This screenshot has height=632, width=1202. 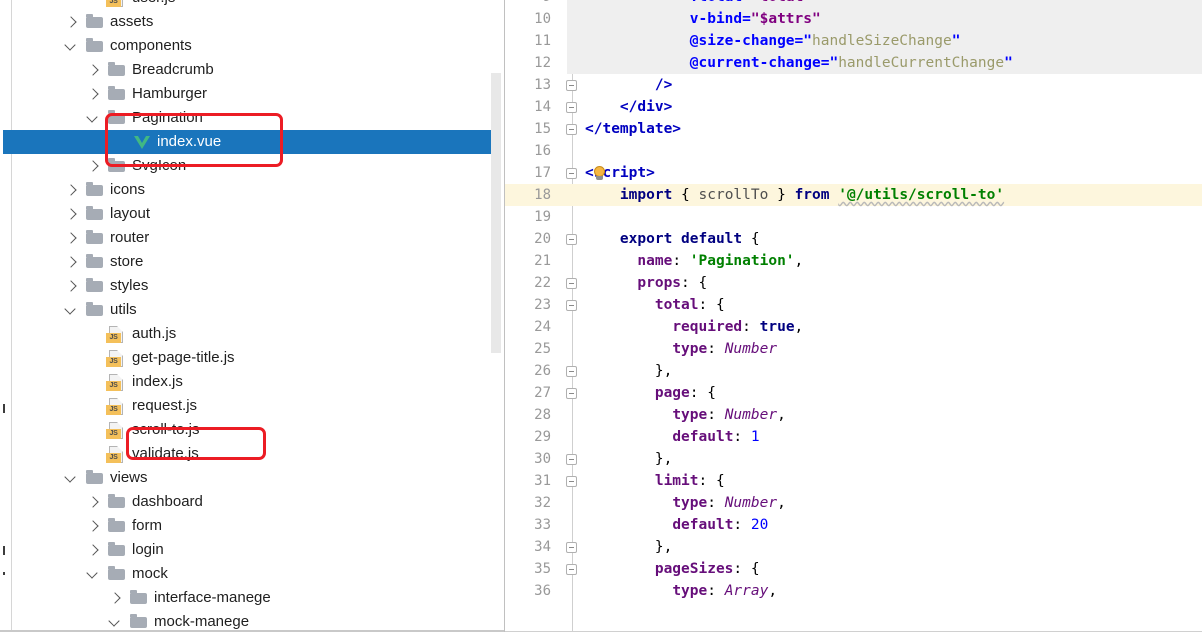 I want to click on file-tree-item: router, so click(x=252, y=238).